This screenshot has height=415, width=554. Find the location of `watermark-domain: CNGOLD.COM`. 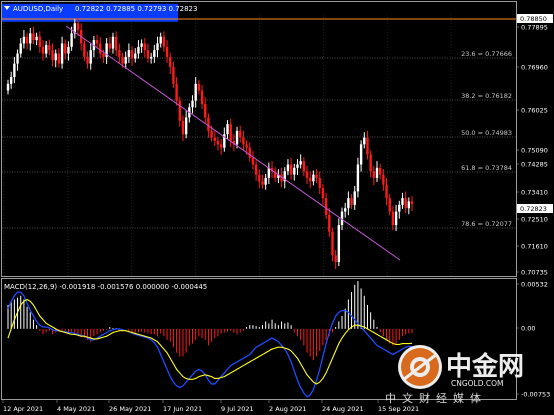

watermark-domain: CNGOLD.COM is located at coordinates (477, 383).